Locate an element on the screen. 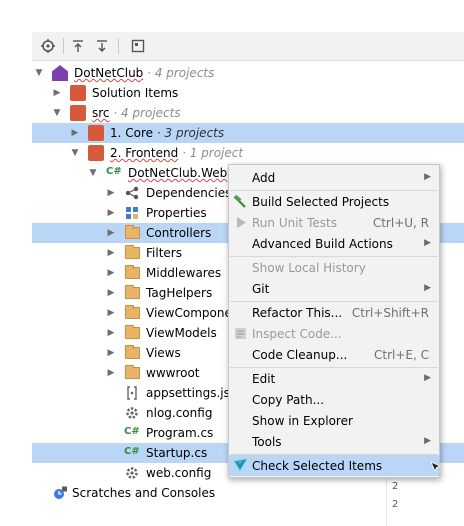 This screenshot has height=526, width=464. menu-item-label: Build Selected Projects is located at coordinates (321, 202).